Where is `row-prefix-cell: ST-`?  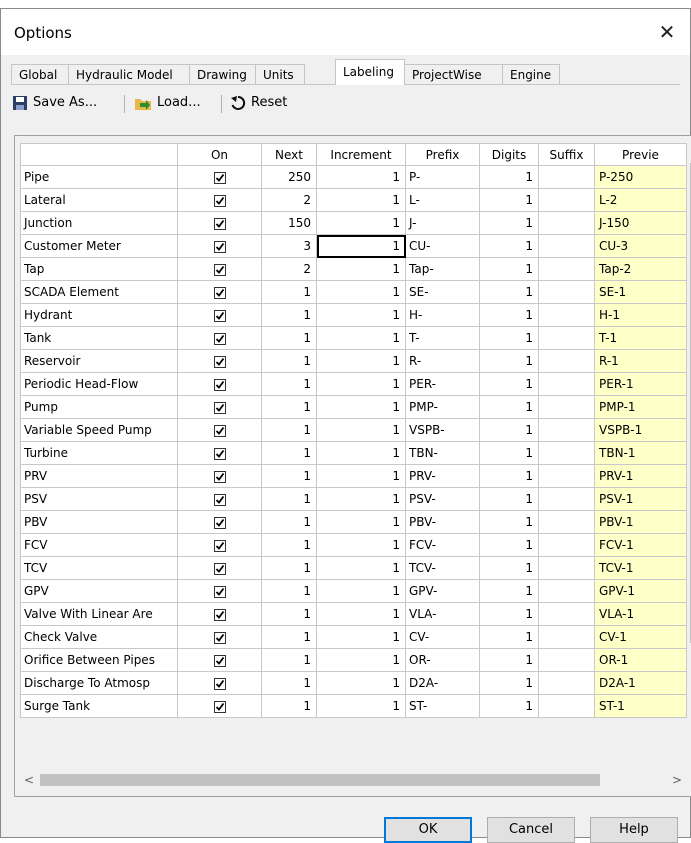
row-prefix-cell: ST- is located at coordinates (442, 706).